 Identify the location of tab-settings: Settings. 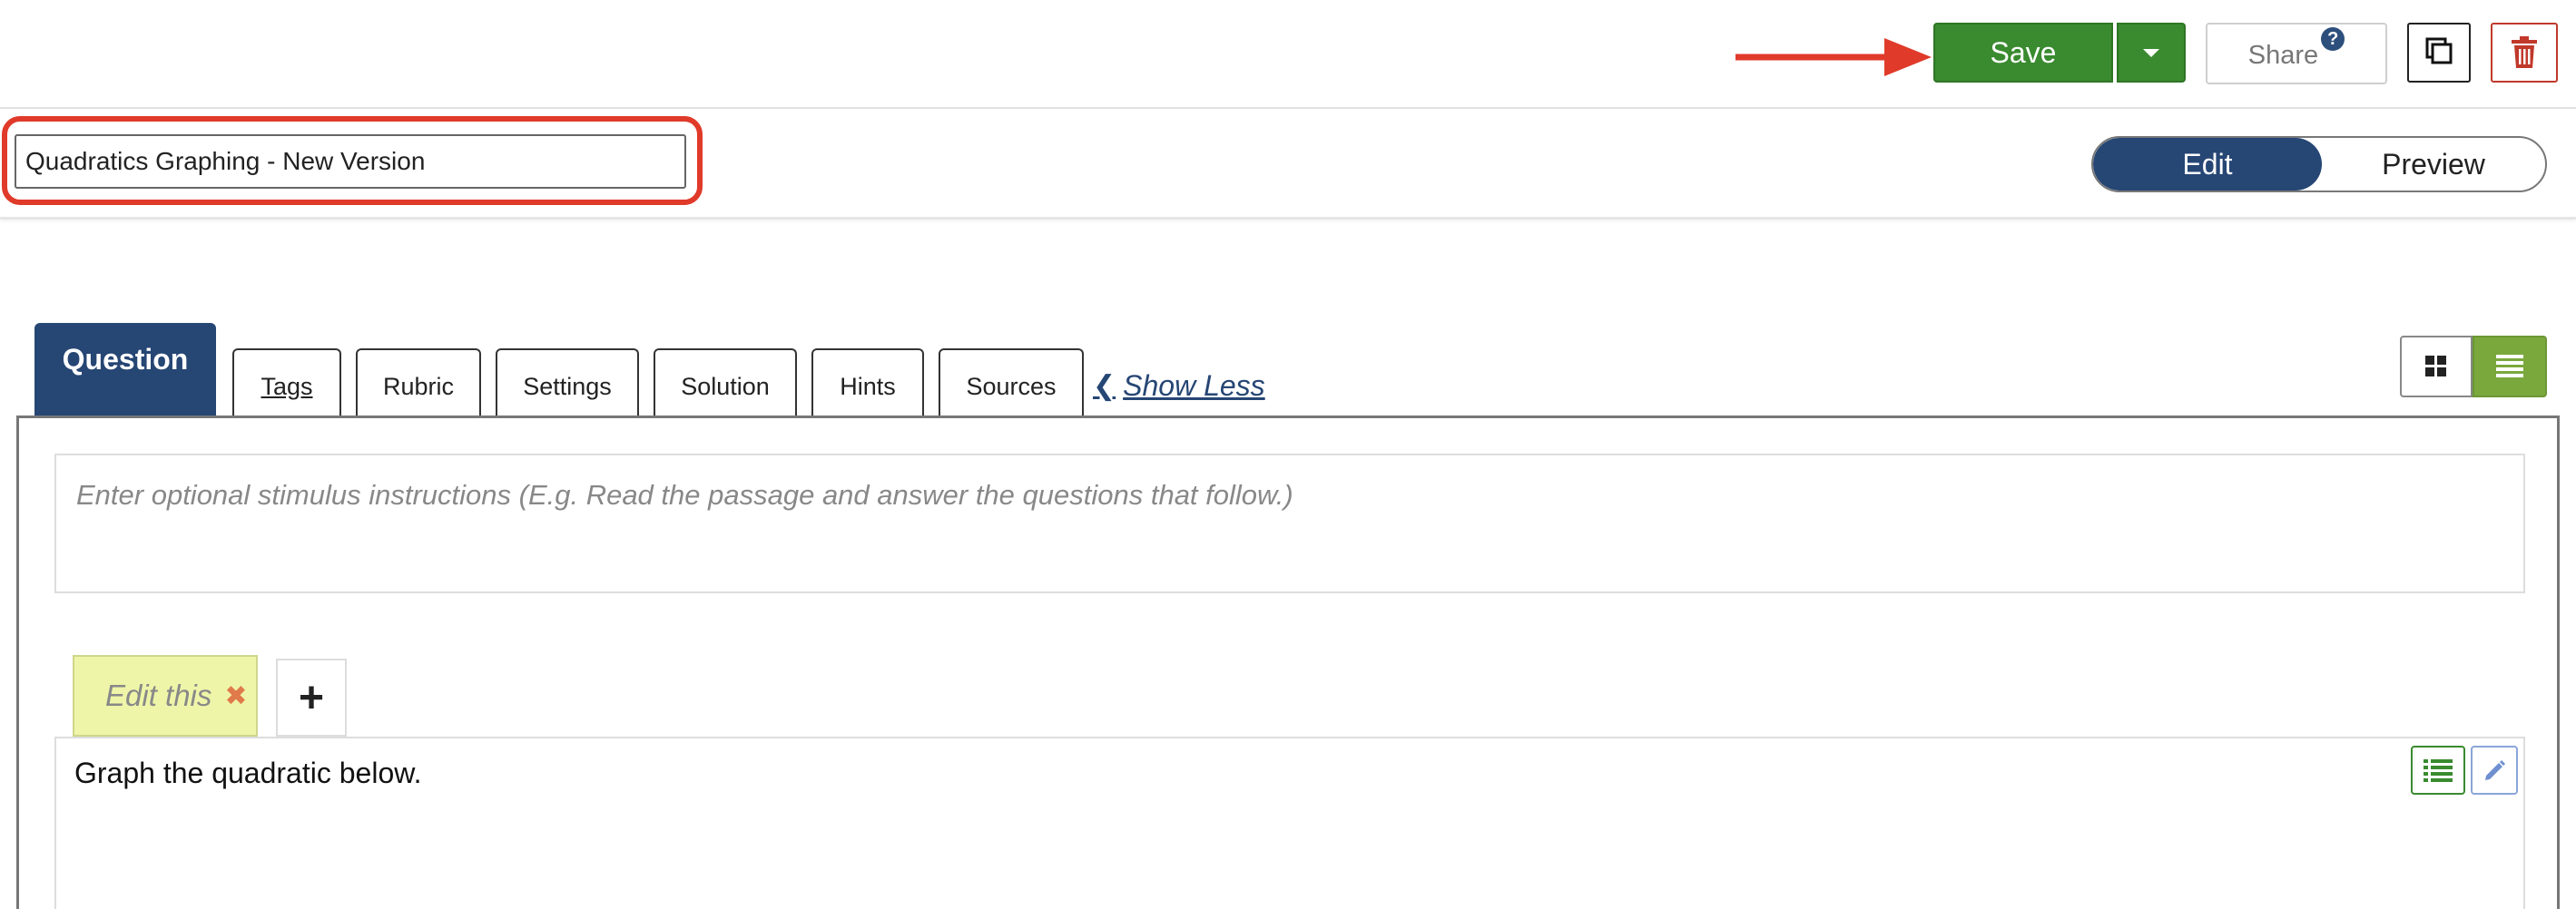
(567, 381).